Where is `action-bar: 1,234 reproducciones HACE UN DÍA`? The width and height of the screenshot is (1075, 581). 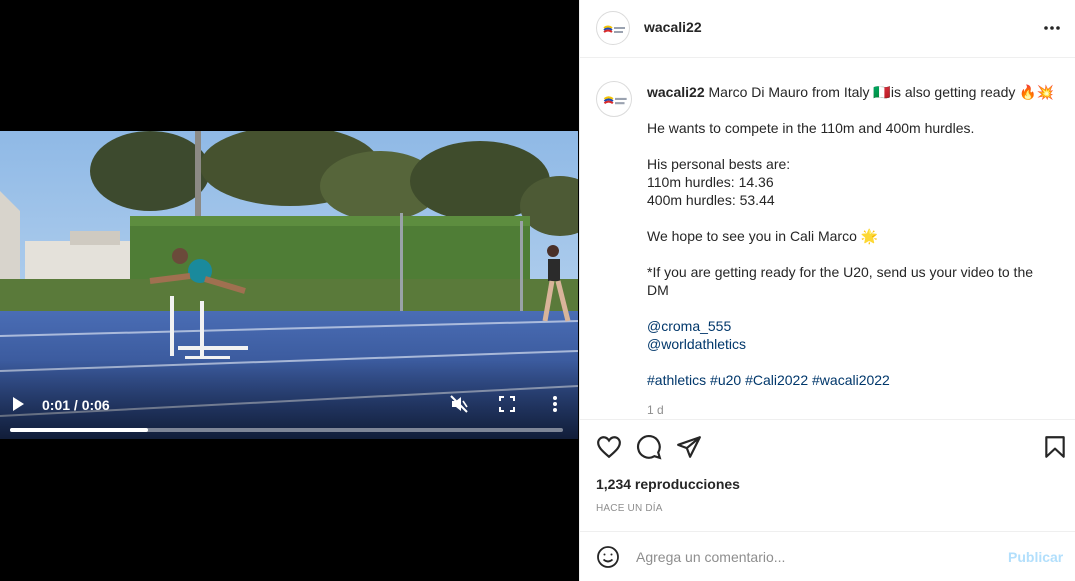
action-bar: 1,234 reproducciones HACE UN DÍA is located at coordinates (827, 475).